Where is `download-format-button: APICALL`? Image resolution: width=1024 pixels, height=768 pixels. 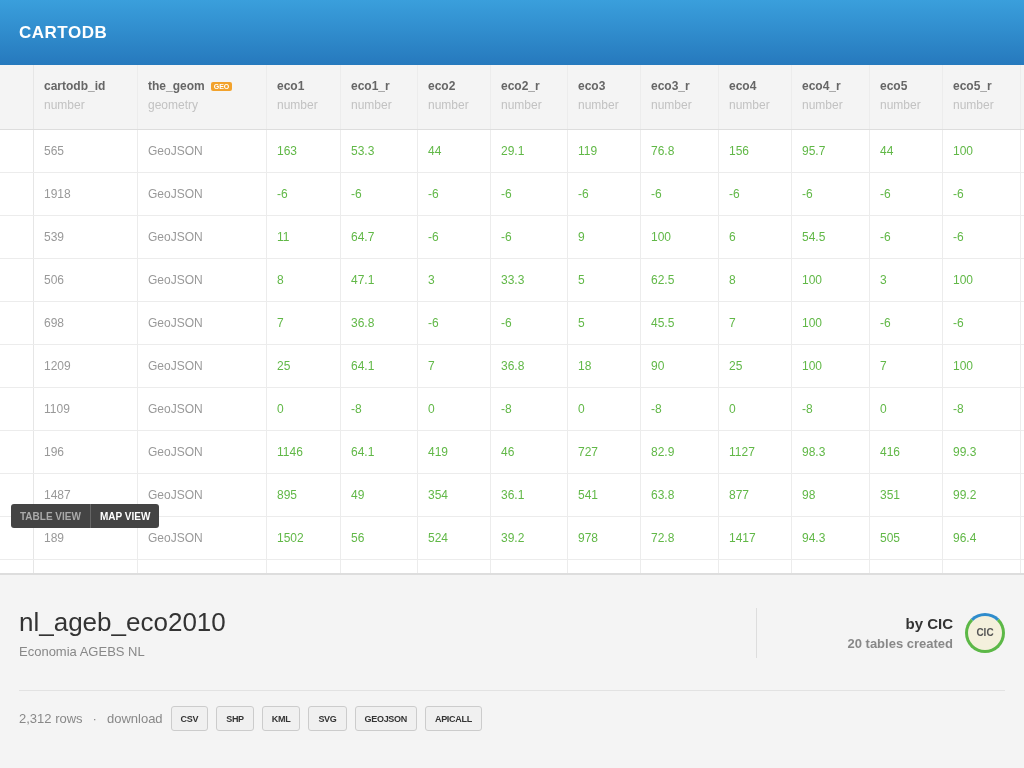
download-format-button: APICALL is located at coordinates (453, 718).